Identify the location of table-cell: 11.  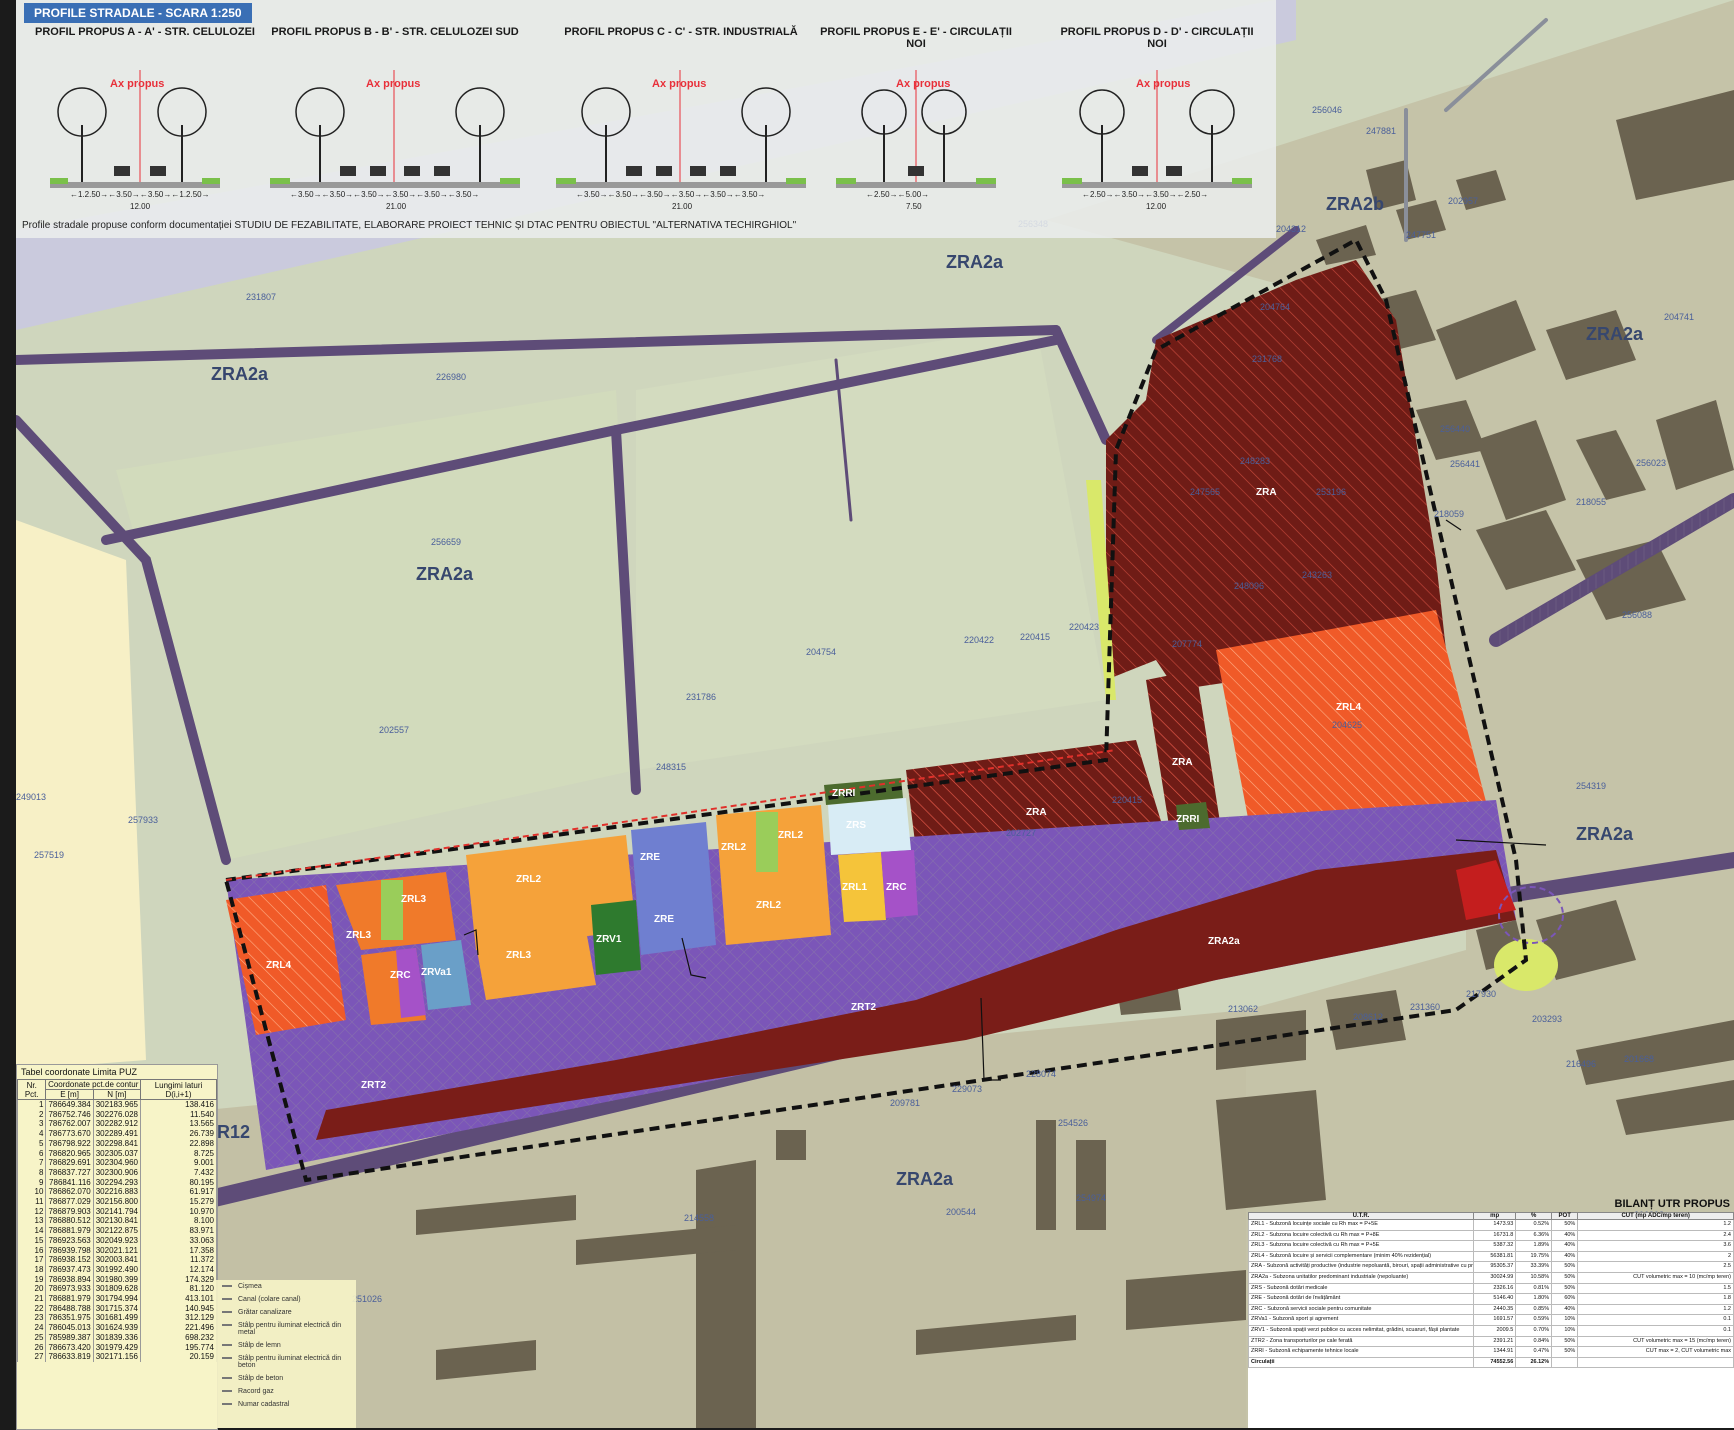
(31, 1202).